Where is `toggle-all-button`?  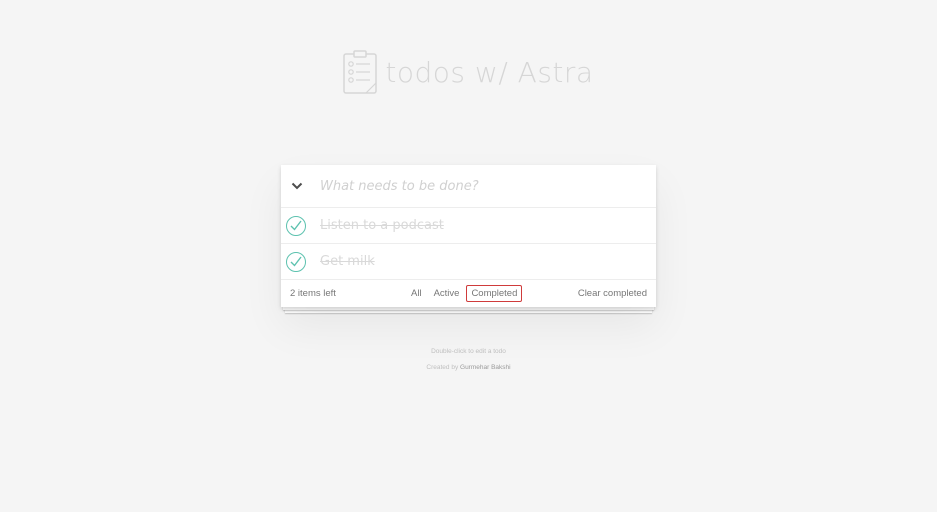 toggle-all-button is located at coordinates (297, 186).